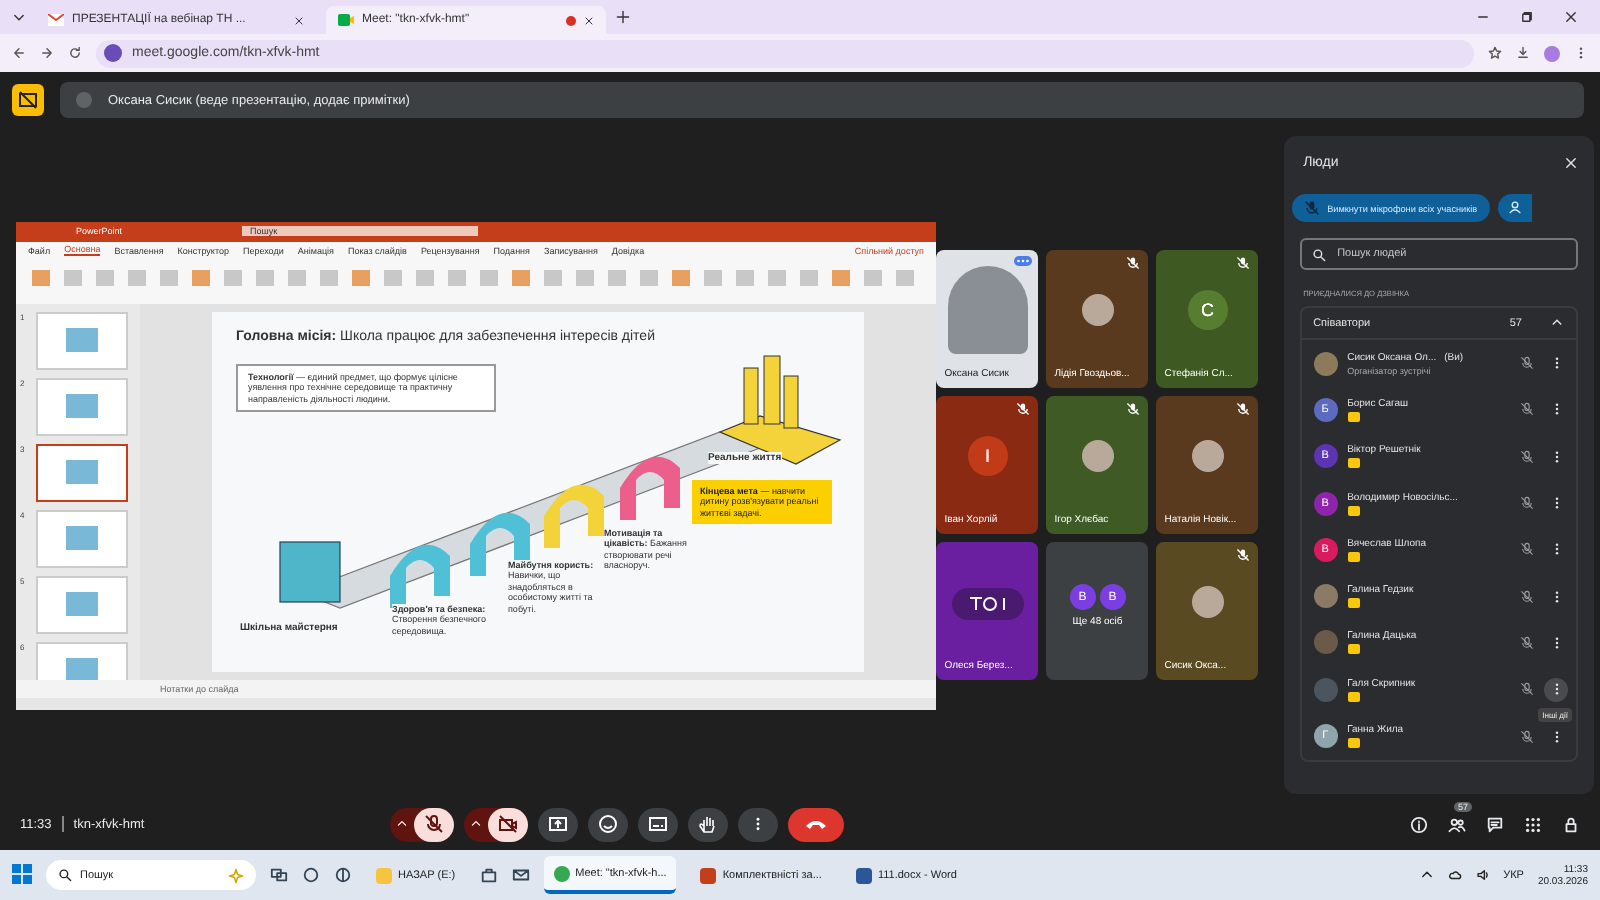  I want to click on speaker-icon, so click(1482, 875).